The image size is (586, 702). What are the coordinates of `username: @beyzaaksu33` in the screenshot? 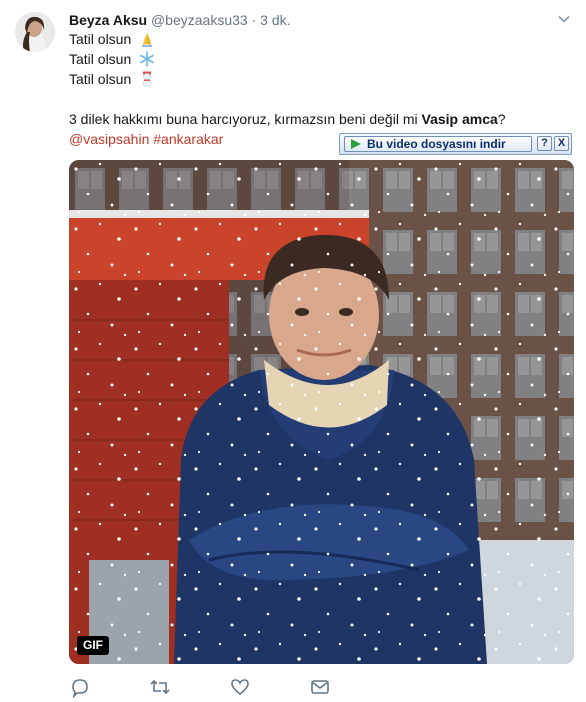 It's located at (199, 20).